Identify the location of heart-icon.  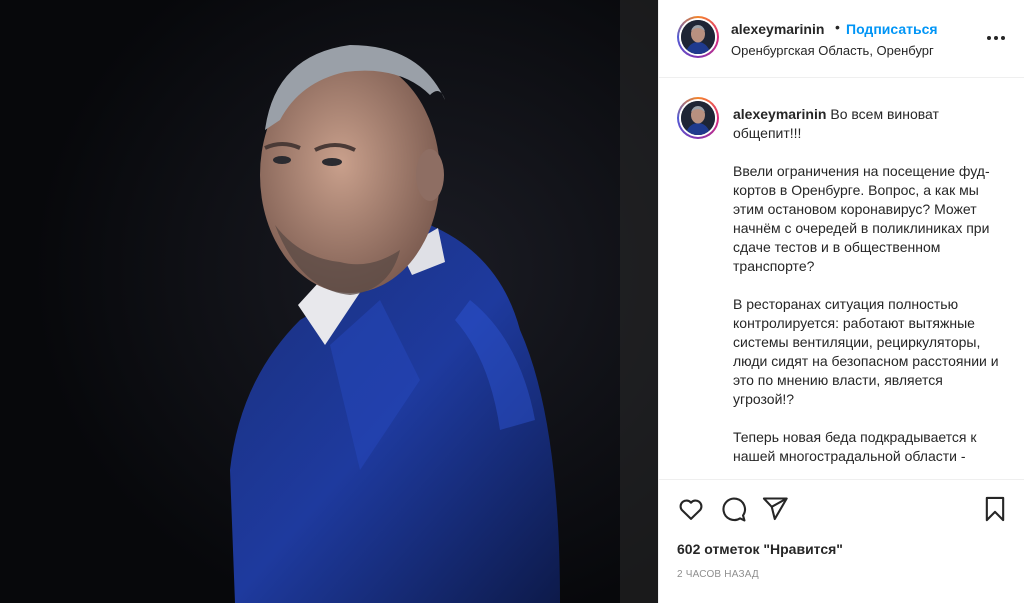
(691, 509).